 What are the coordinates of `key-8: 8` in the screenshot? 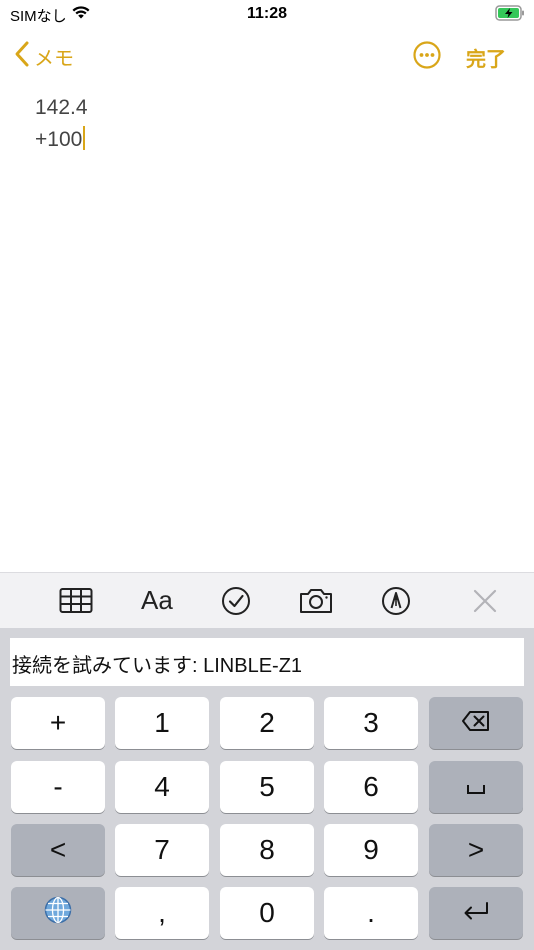 It's located at (267, 850).